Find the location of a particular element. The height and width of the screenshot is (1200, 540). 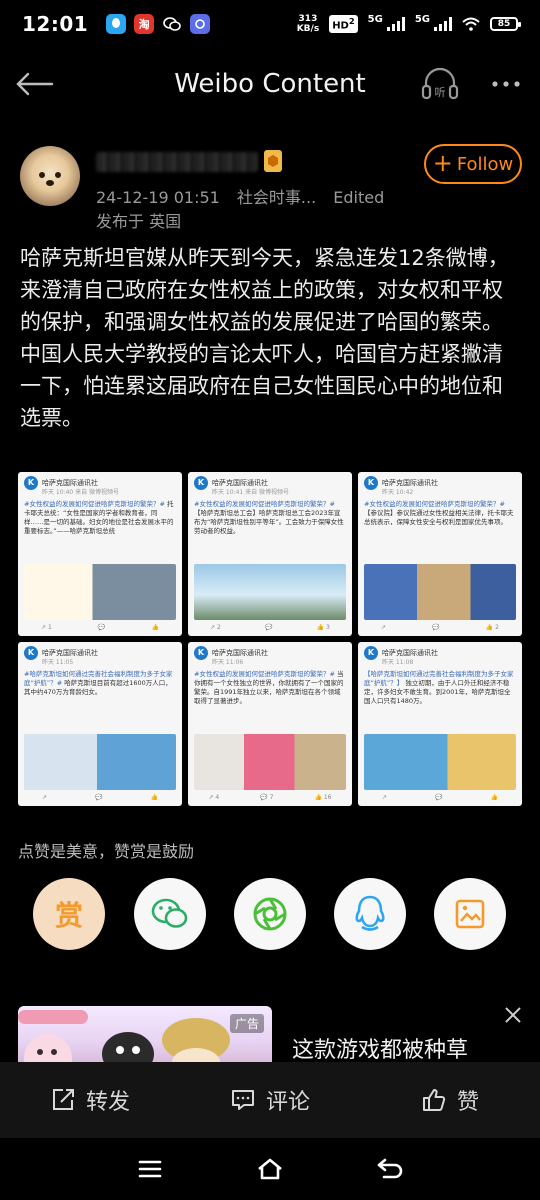

save-image-icon is located at coordinates (470, 914).